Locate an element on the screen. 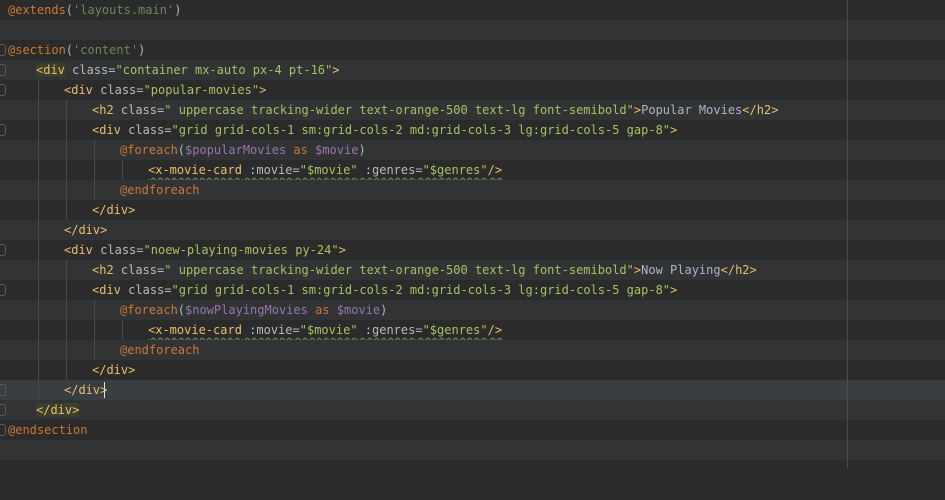  directive: @section is located at coordinates (37, 50).